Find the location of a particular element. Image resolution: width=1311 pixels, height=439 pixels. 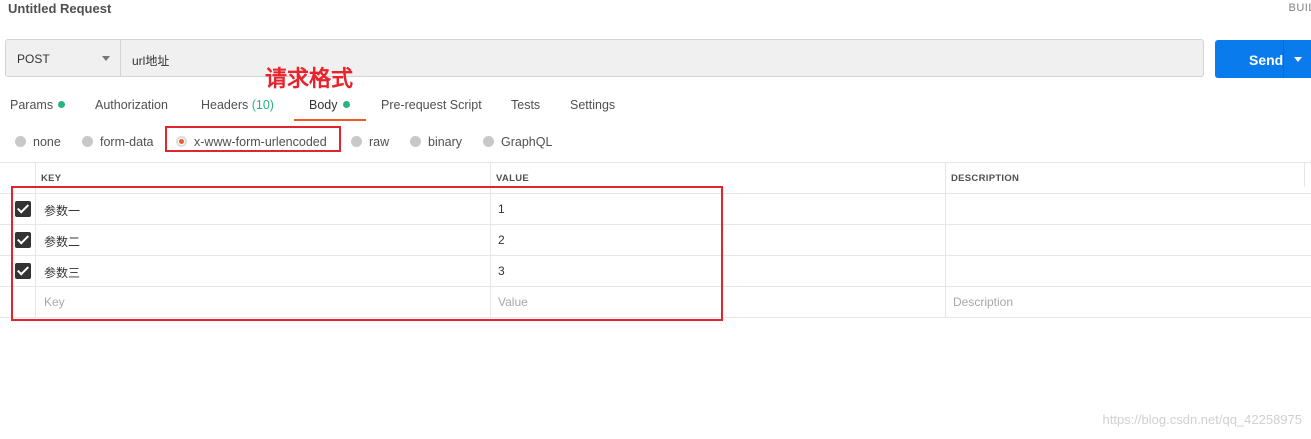

tab-label: Headers is located at coordinates (225, 105).